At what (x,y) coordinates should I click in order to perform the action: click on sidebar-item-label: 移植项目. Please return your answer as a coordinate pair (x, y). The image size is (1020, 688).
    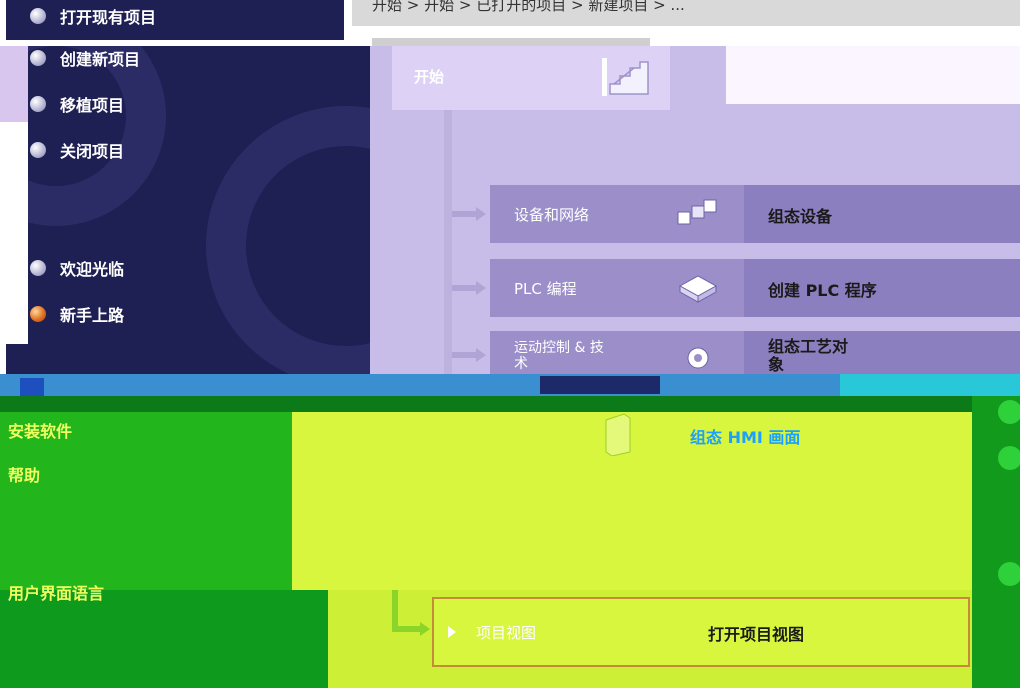
    Looking at the image, I should click on (92, 105).